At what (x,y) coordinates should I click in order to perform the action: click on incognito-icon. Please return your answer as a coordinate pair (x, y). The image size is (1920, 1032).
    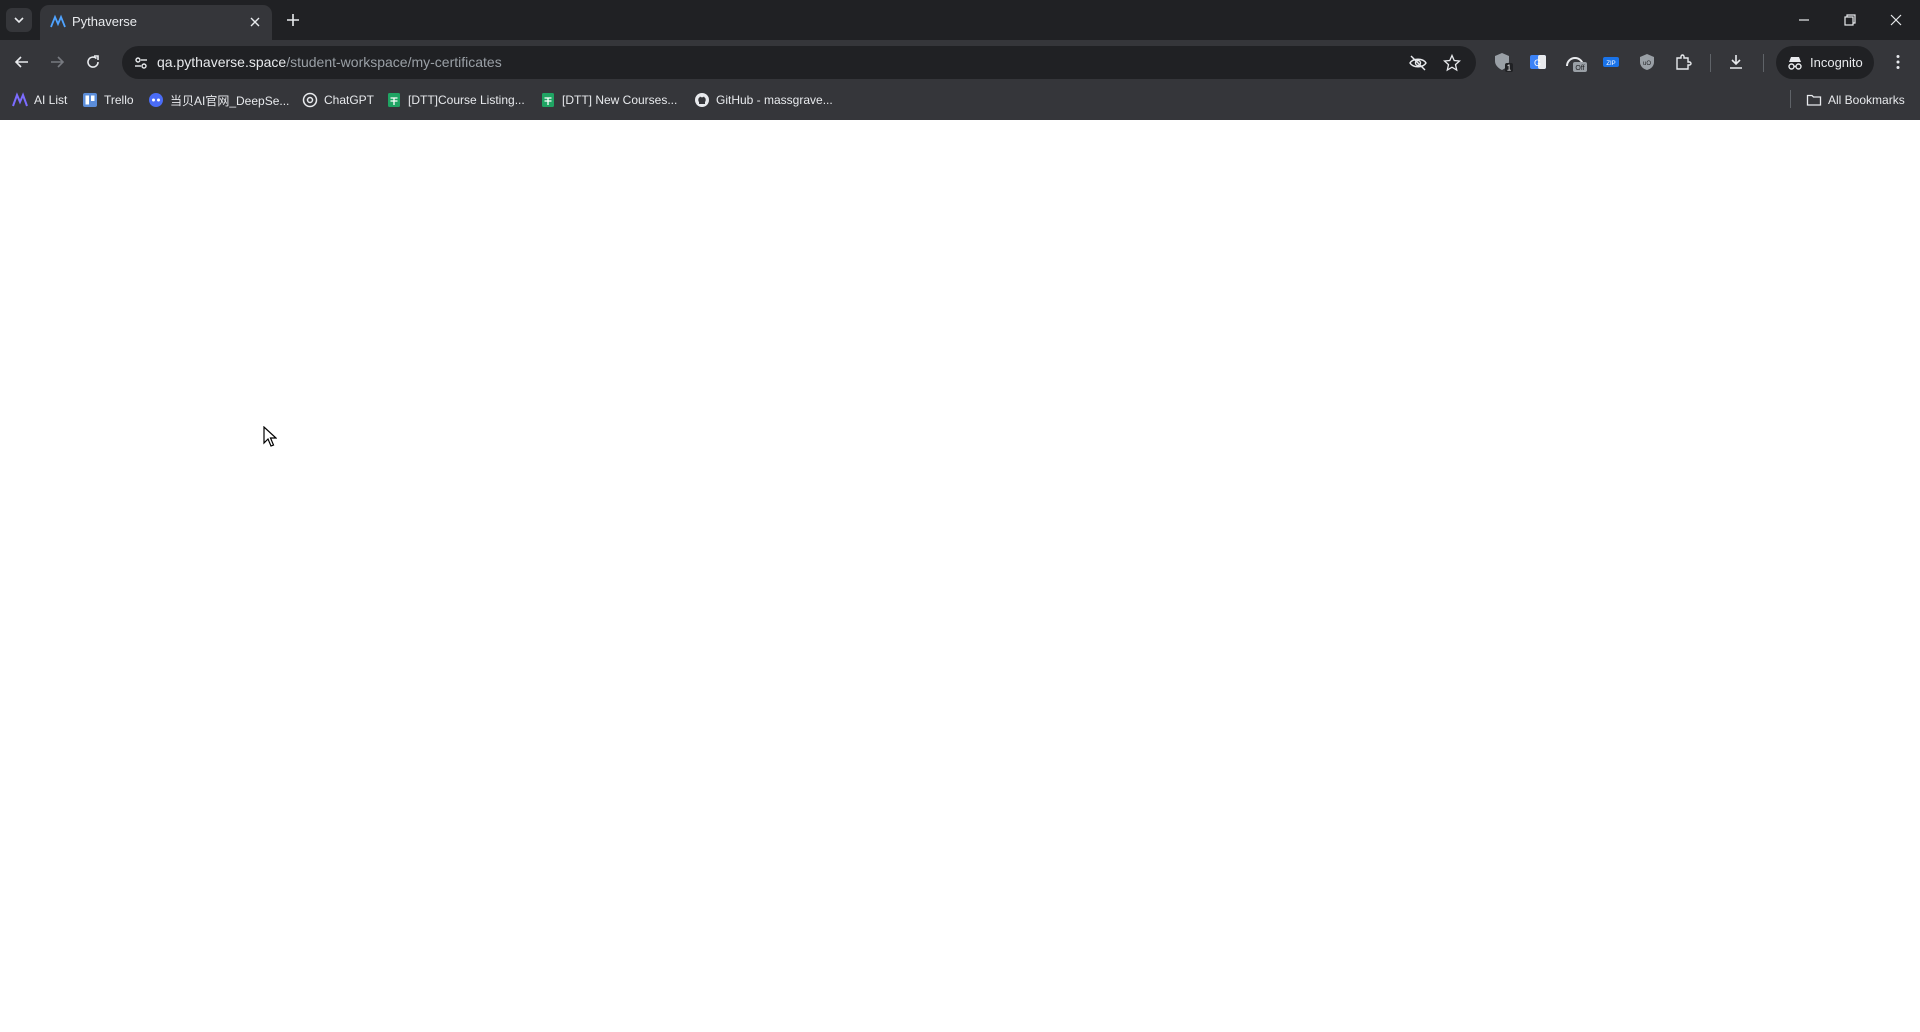
    Looking at the image, I should click on (1795, 63).